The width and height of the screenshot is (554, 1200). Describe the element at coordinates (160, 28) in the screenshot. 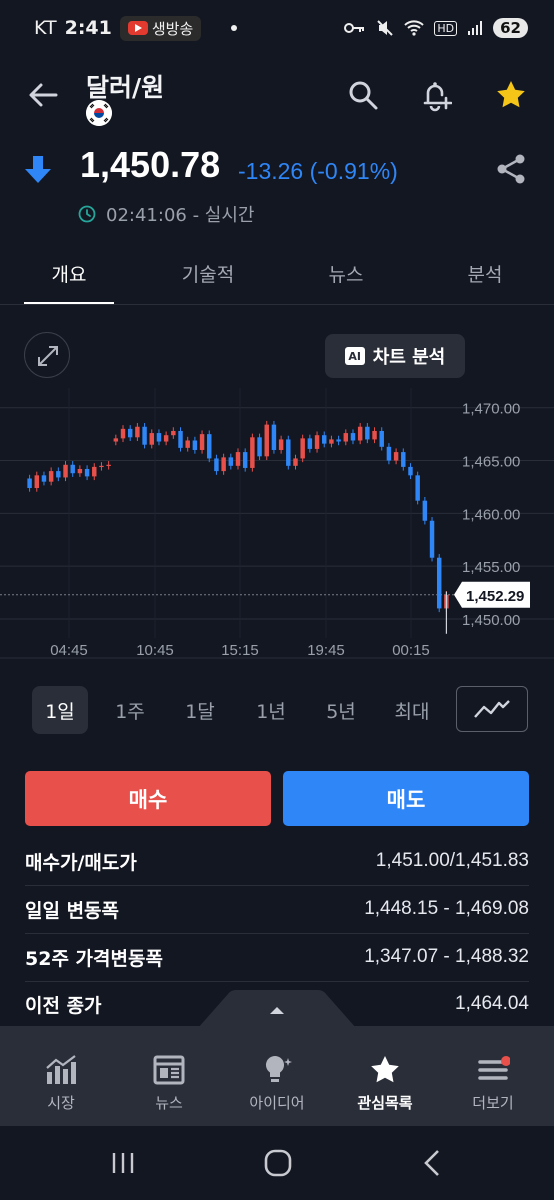

I see `live-chip: 생방송` at that location.